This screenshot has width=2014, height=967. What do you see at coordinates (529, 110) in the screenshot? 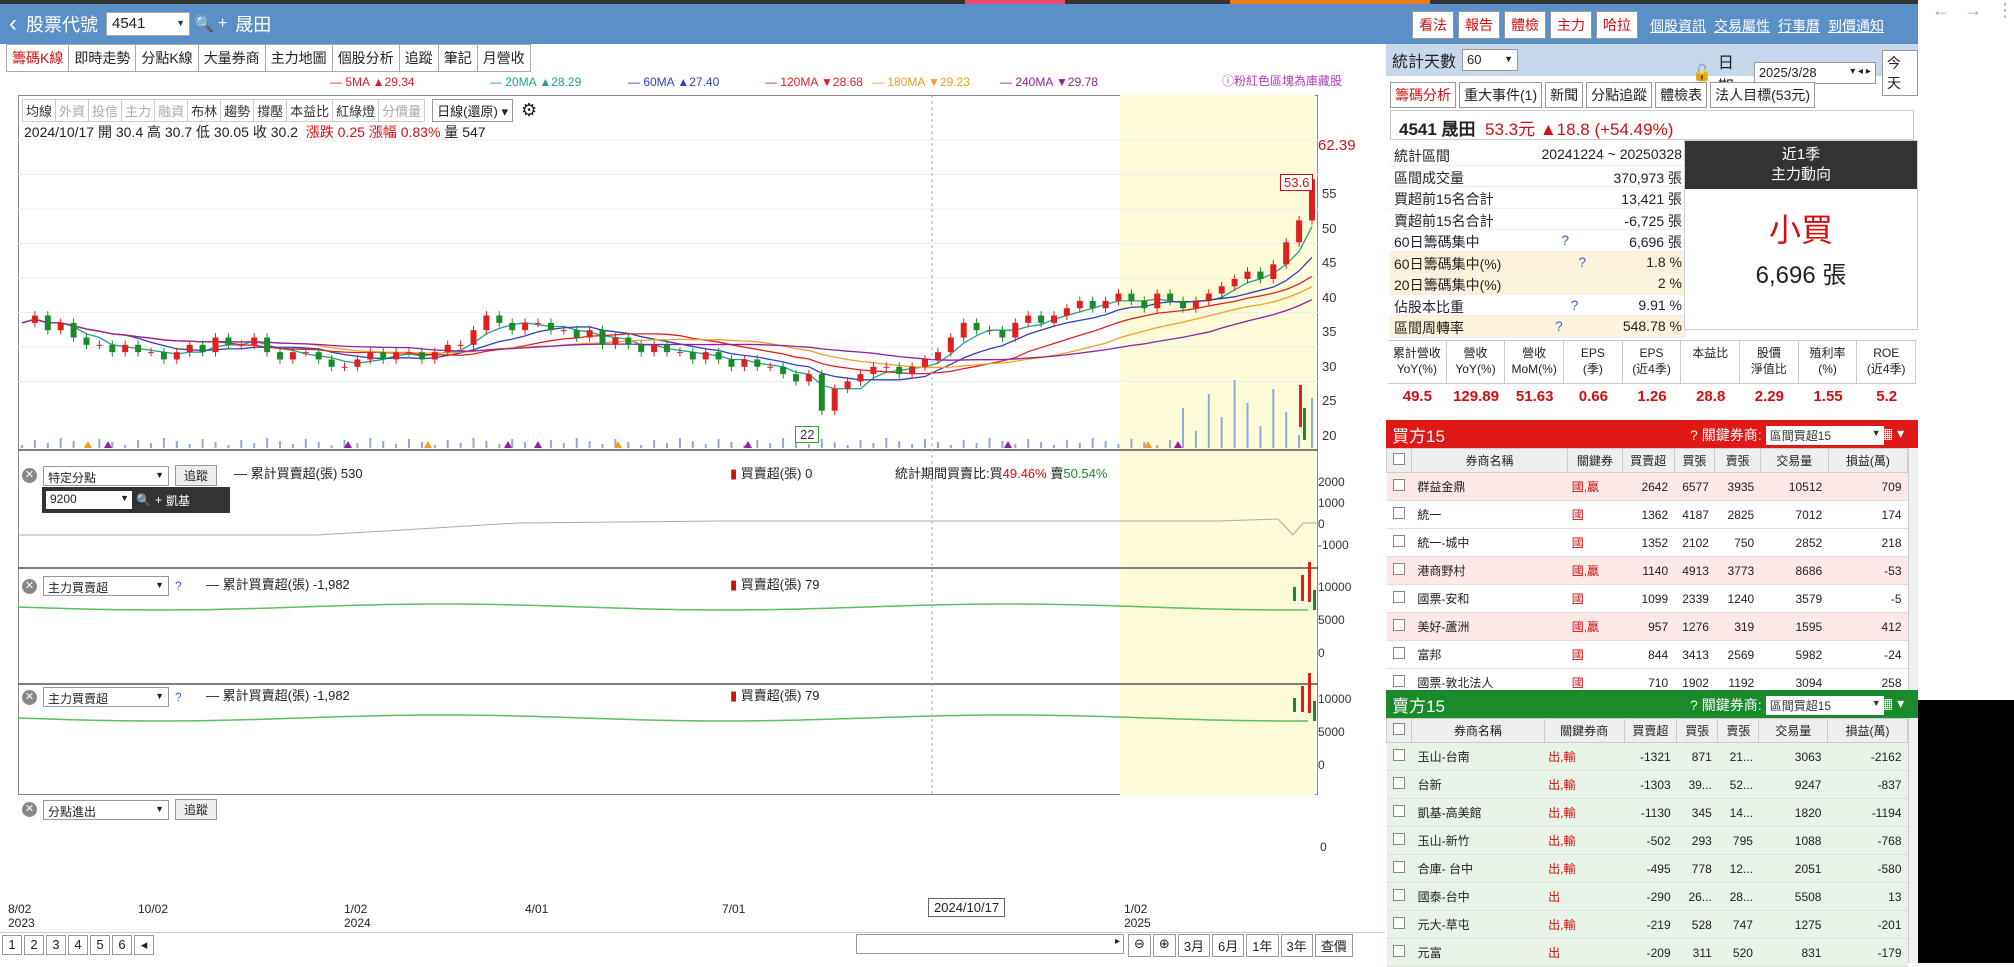
I see `gear-icon: ⚙` at bounding box center [529, 110].